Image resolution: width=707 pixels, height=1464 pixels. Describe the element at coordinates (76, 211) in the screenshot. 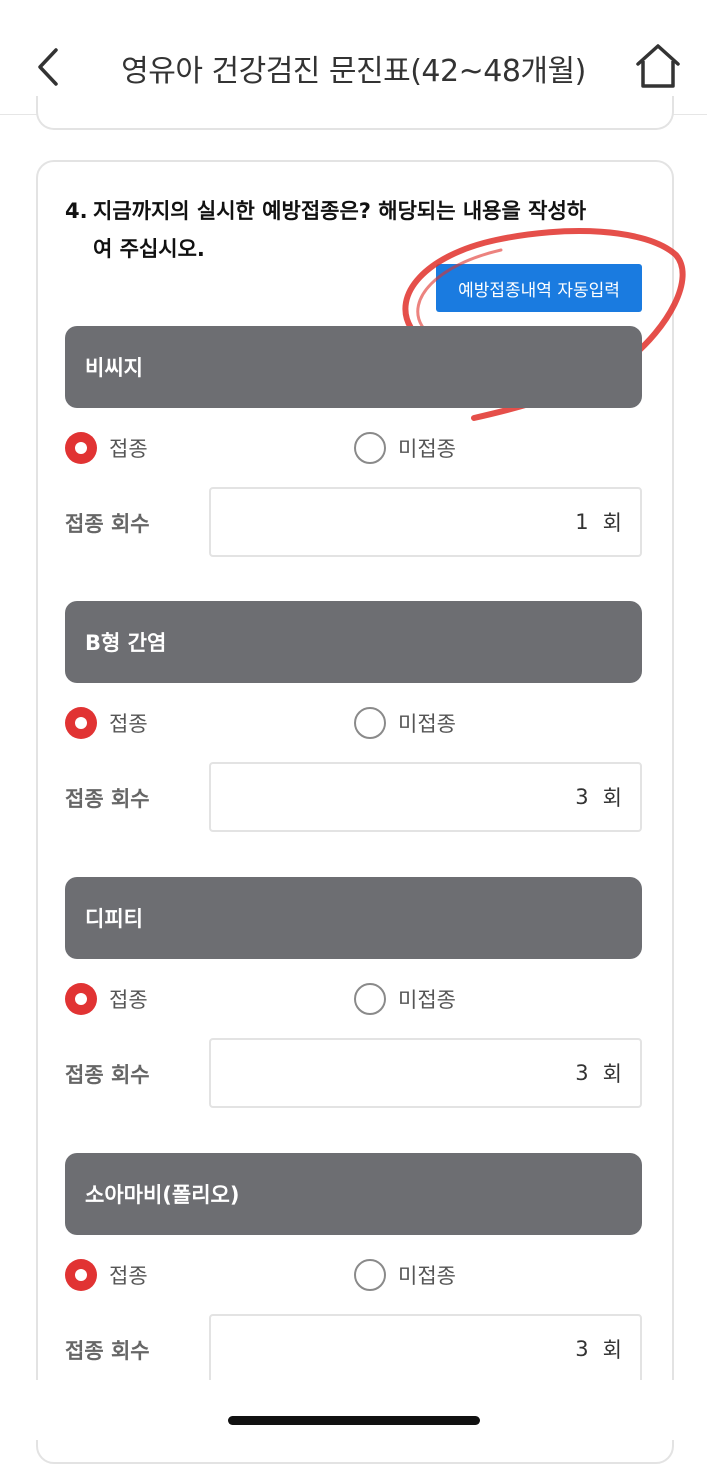

I see `question-number: 4.` at that location.